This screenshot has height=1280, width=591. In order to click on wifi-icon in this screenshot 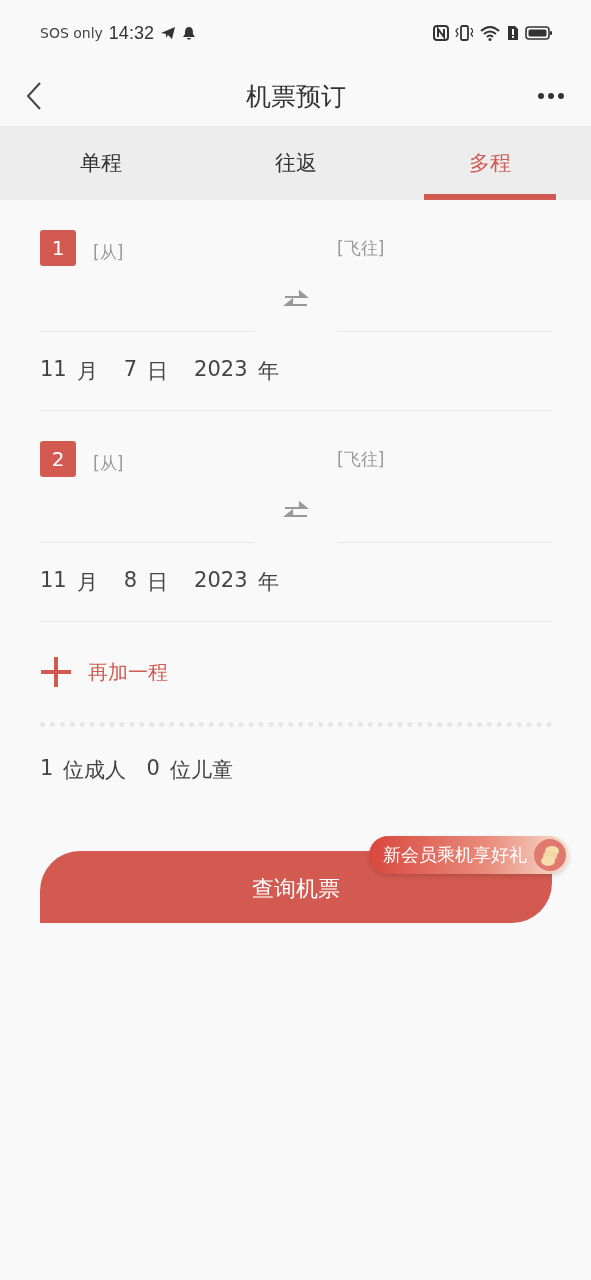, I will do `click(490, 33)`.